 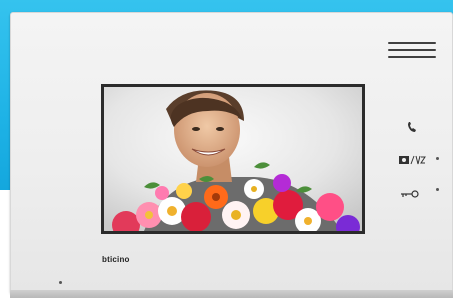 I want to click on device-bottom-edge, so click(x=231, y=294).